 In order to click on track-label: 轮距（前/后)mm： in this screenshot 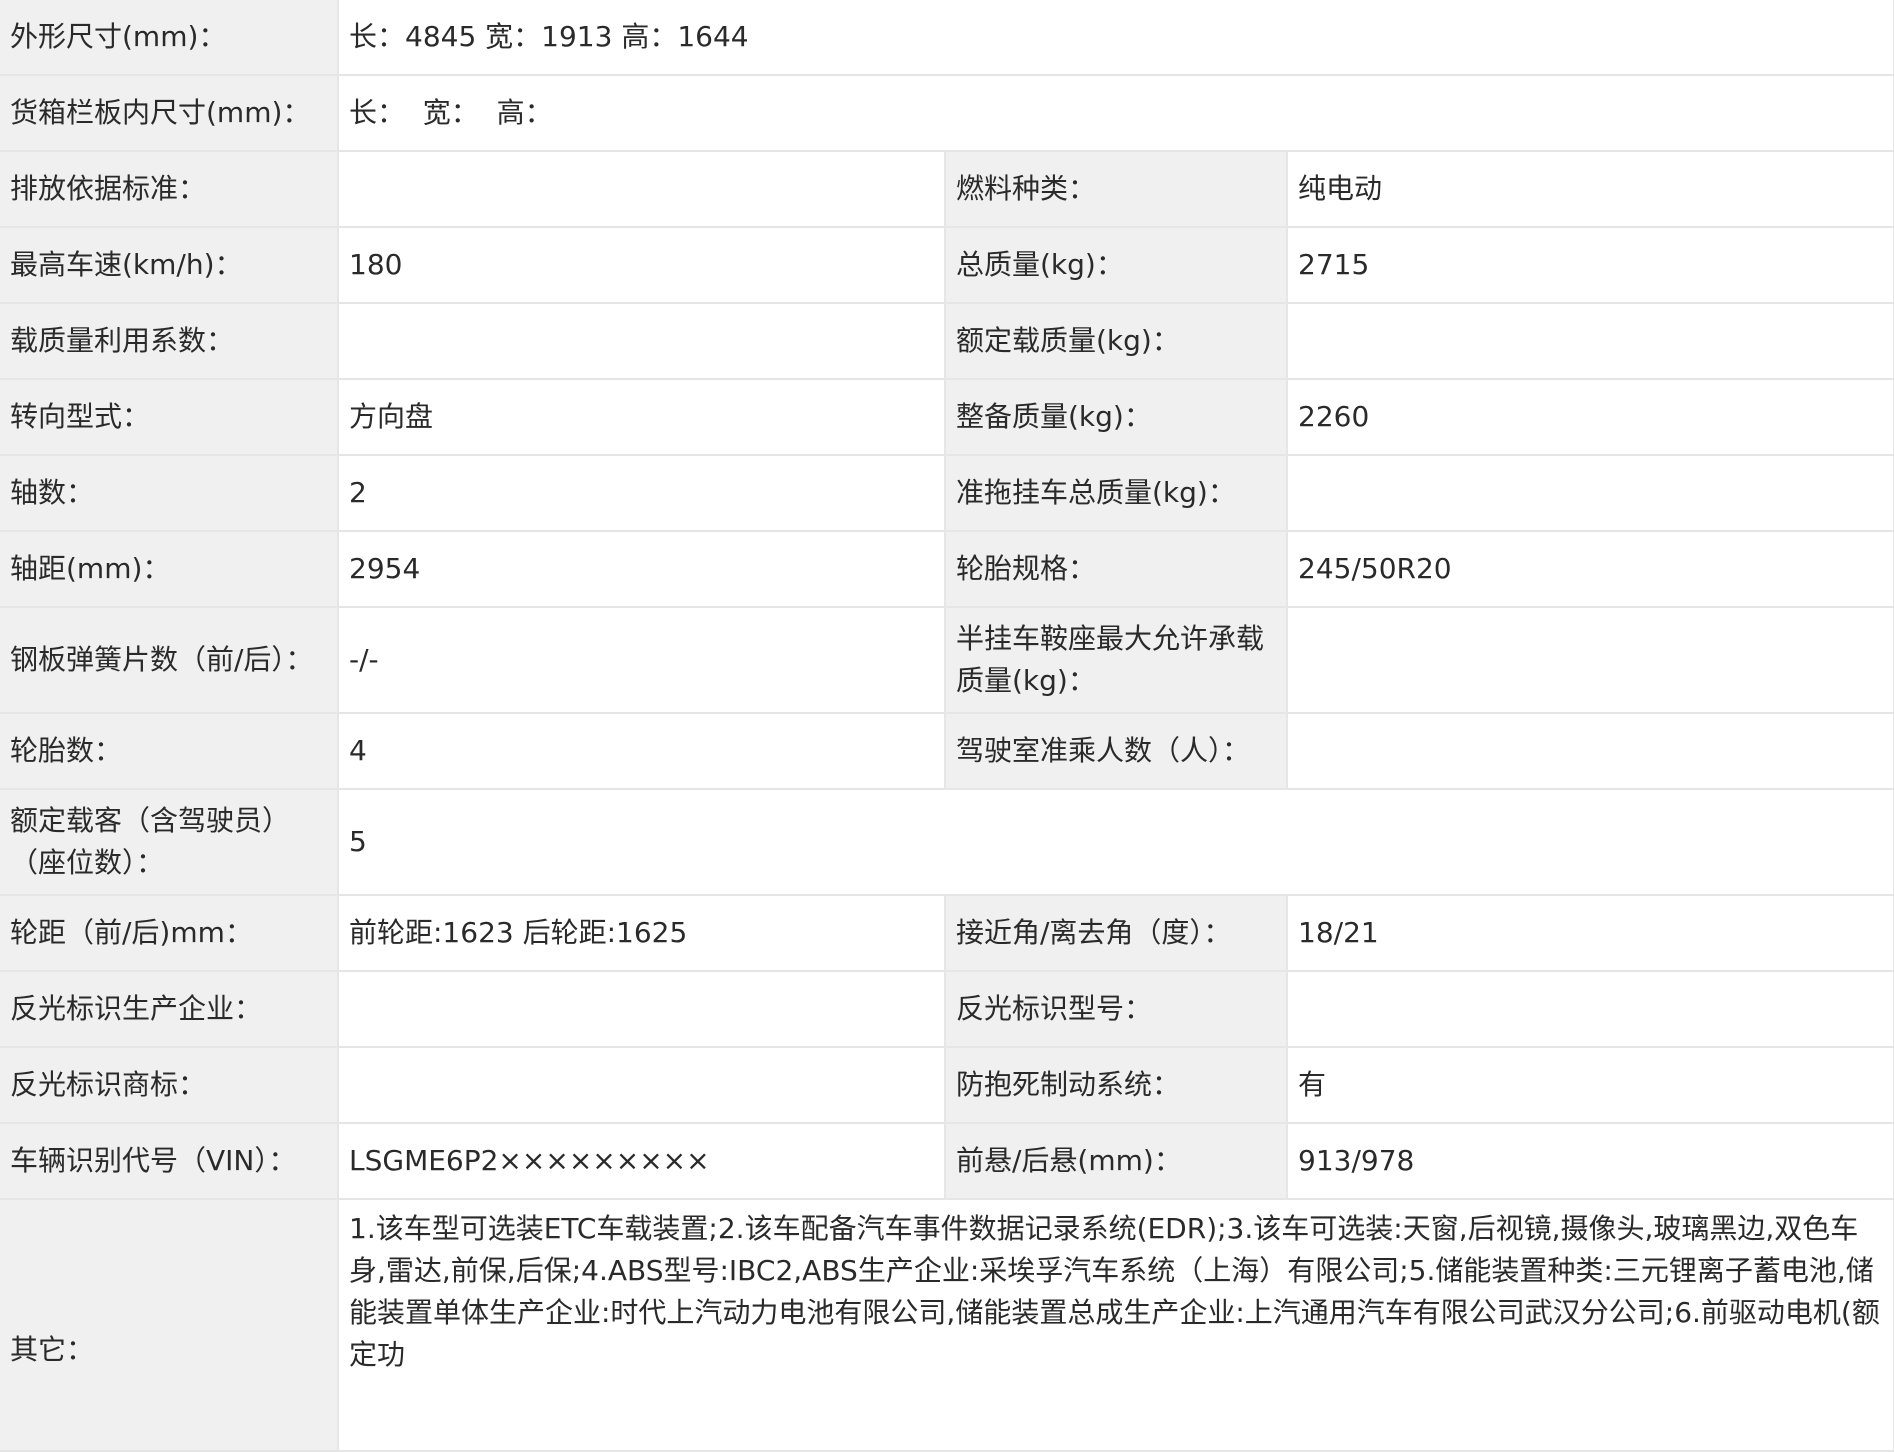, I will do `click(169, 933)`.